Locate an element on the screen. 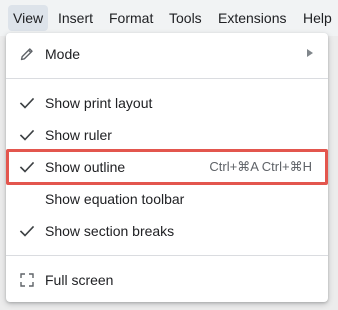 Image resolution: width=338 pixels, height=310 pixels. menu-item-show-section-breaks: Show section breaks is located at coordinates (167, 231).